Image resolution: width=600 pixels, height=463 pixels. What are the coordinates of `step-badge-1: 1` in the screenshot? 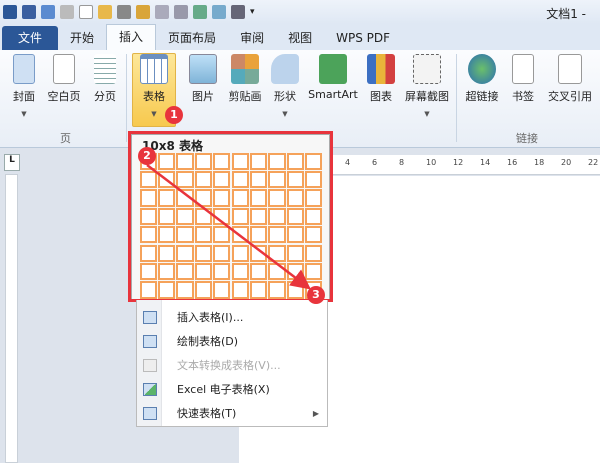 It's located at (174, 115).